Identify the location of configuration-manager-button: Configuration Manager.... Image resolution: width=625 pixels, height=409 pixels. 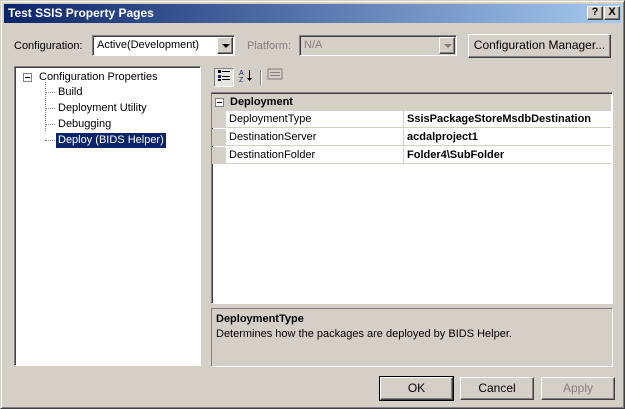
(539, 46).